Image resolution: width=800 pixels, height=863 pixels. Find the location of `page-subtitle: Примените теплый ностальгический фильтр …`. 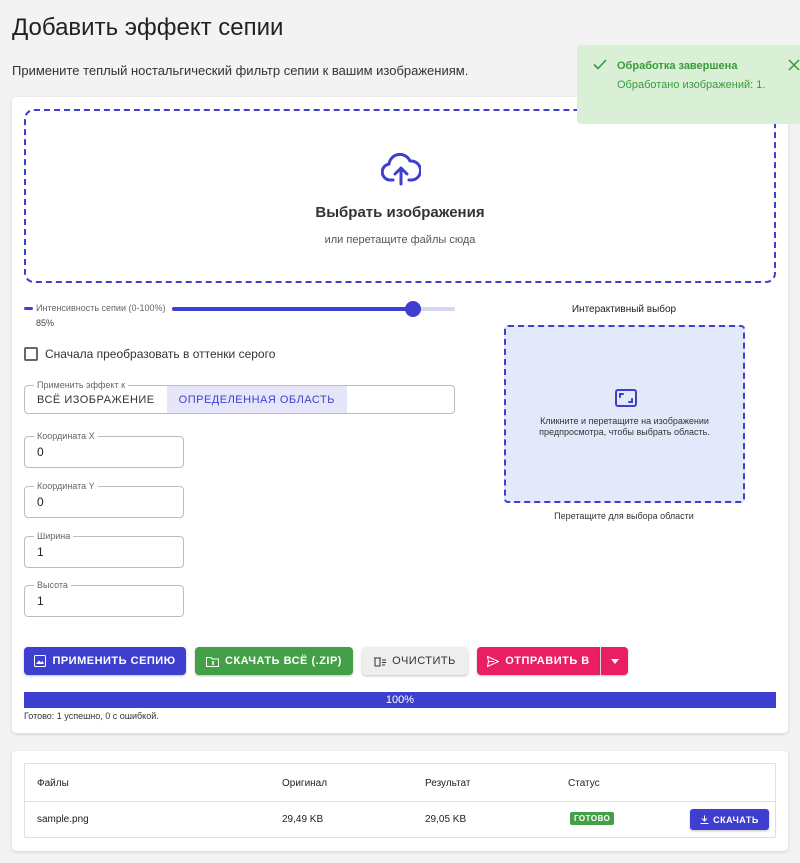

page-subtitle: Примените теплый ностальгический фильтр … is located at coordinates (240, 70).